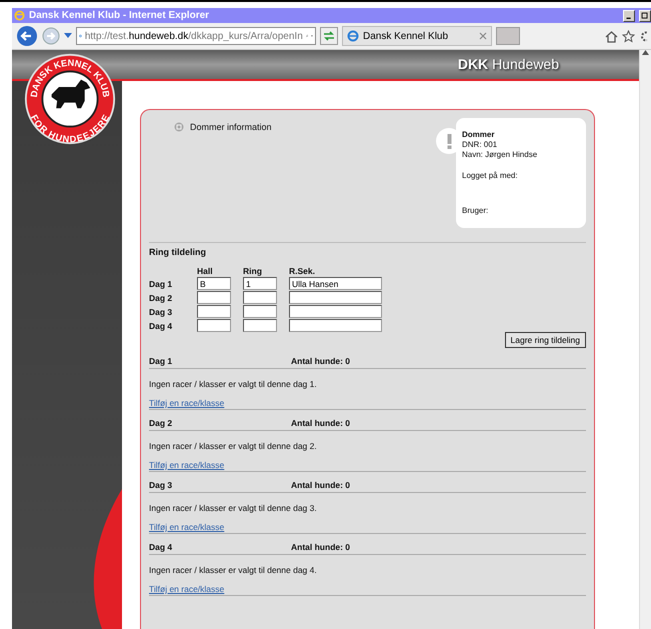 The height and width of the screenshot is (629, 651). What do you see at coordinates (119, 15) in the screenshot?
I see `window-title: Dansk Kennel Klub - Internet Explorer` at bounding box center [119, 15].